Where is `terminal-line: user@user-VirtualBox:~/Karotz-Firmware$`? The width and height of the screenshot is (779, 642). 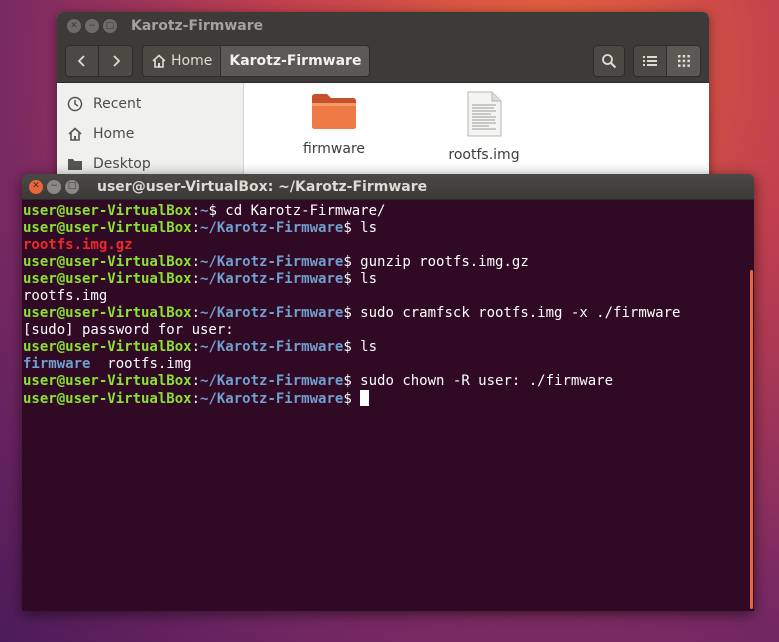 terminal-line: user@user-VirtualBox:~/Karotz-Firmware$ is located at coordinates (388, 398).